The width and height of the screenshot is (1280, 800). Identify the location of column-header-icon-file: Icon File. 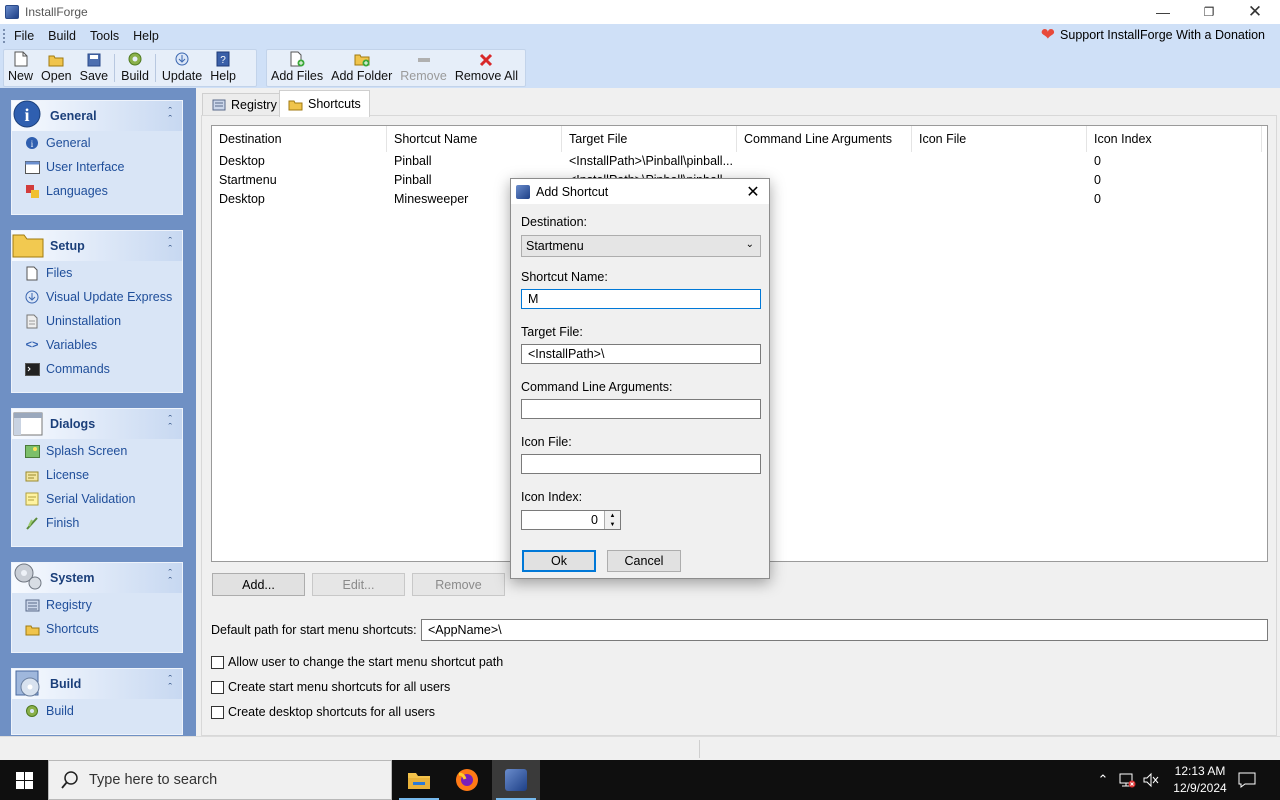
(999, 139).